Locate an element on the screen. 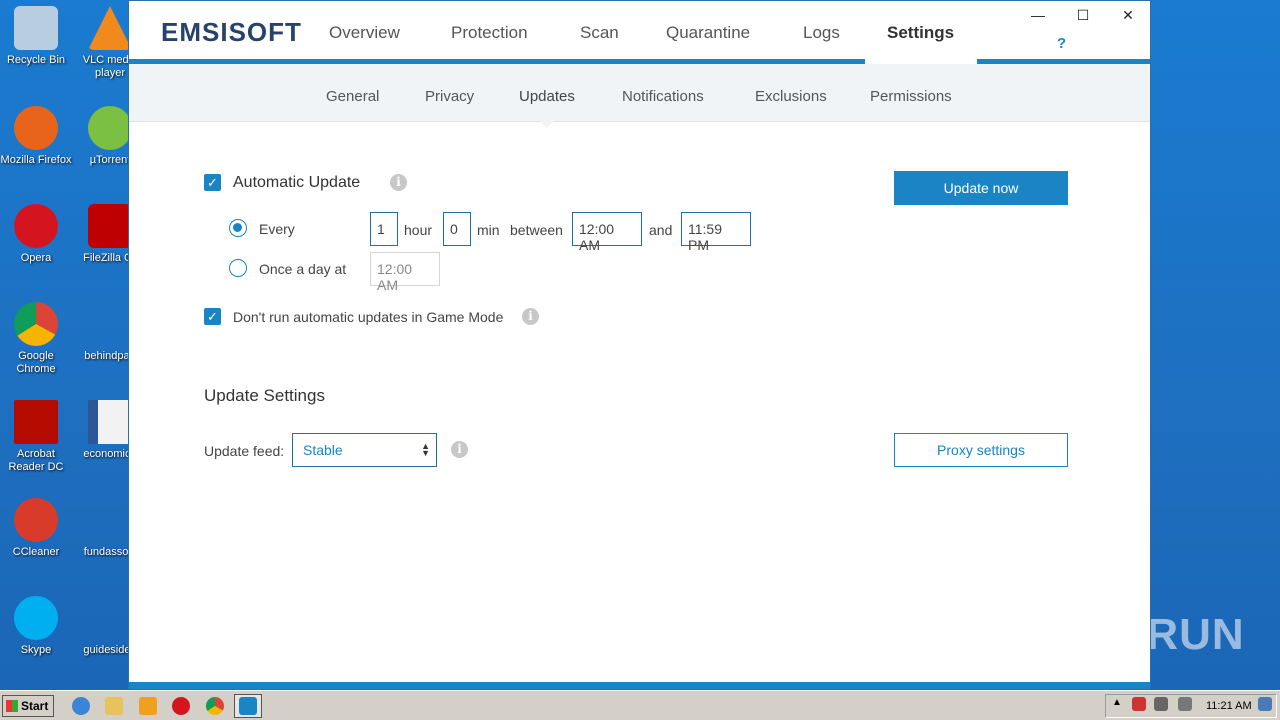  subtab-privacy: Privacy is located at coordinates (449, 96).